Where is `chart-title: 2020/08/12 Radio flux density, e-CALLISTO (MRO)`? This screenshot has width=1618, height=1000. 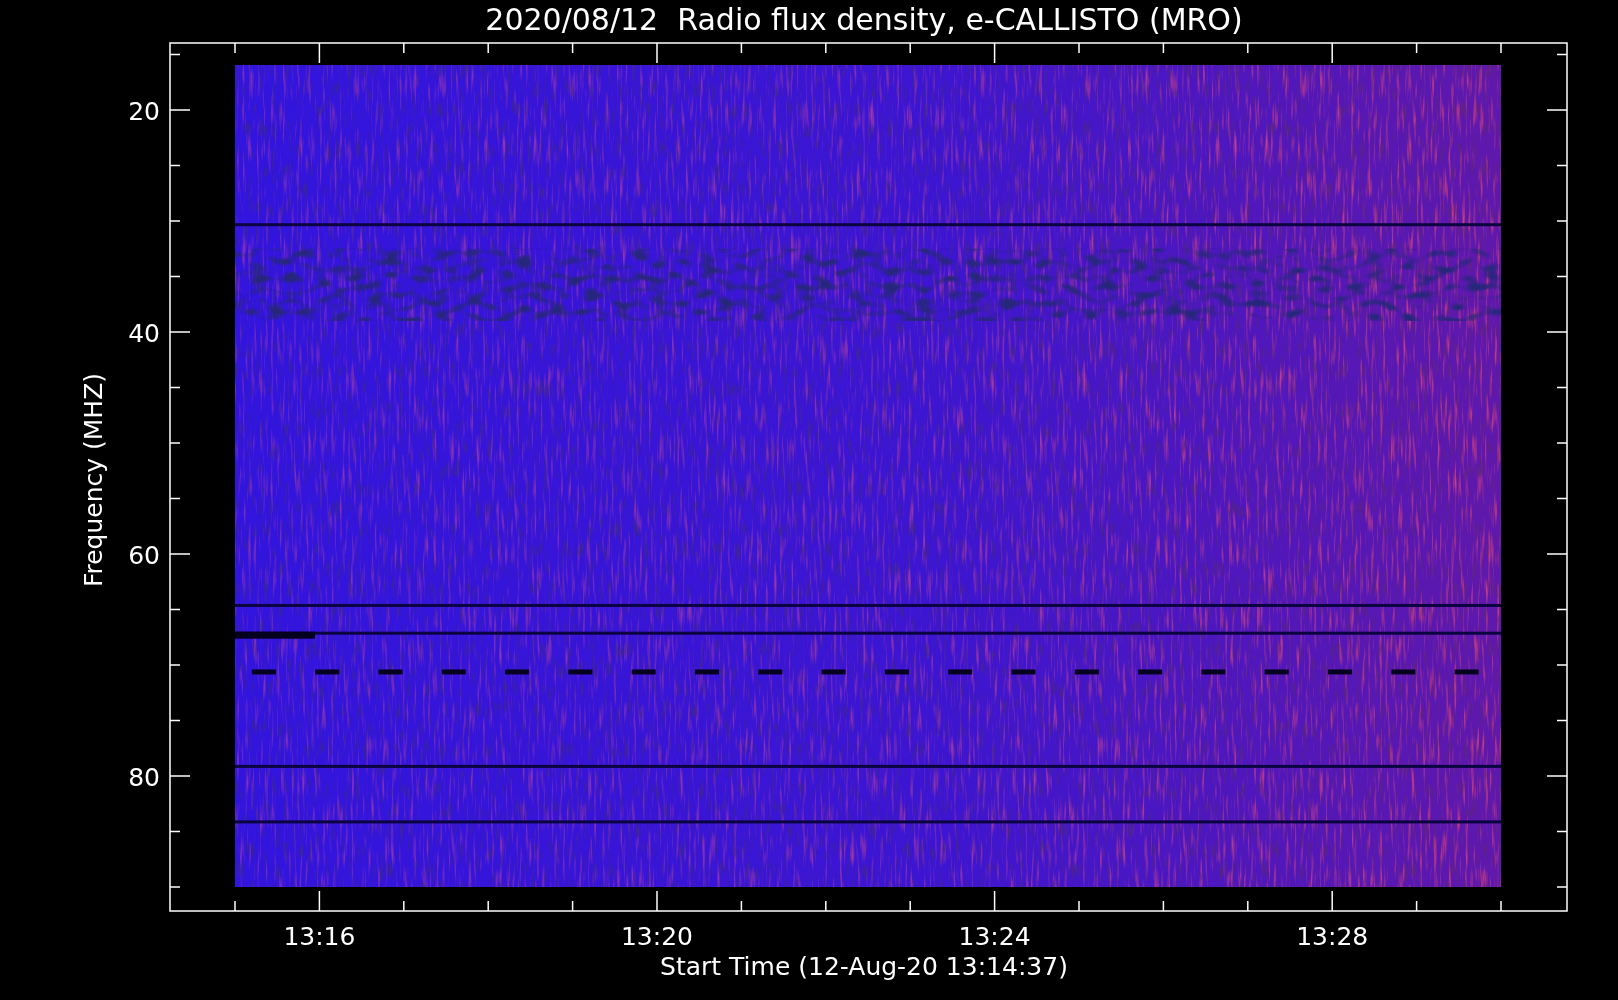 chart-title: 2020/08/12 Radio flux density, e-CALLISTO (MRO) is located at coordinates (864, 19).